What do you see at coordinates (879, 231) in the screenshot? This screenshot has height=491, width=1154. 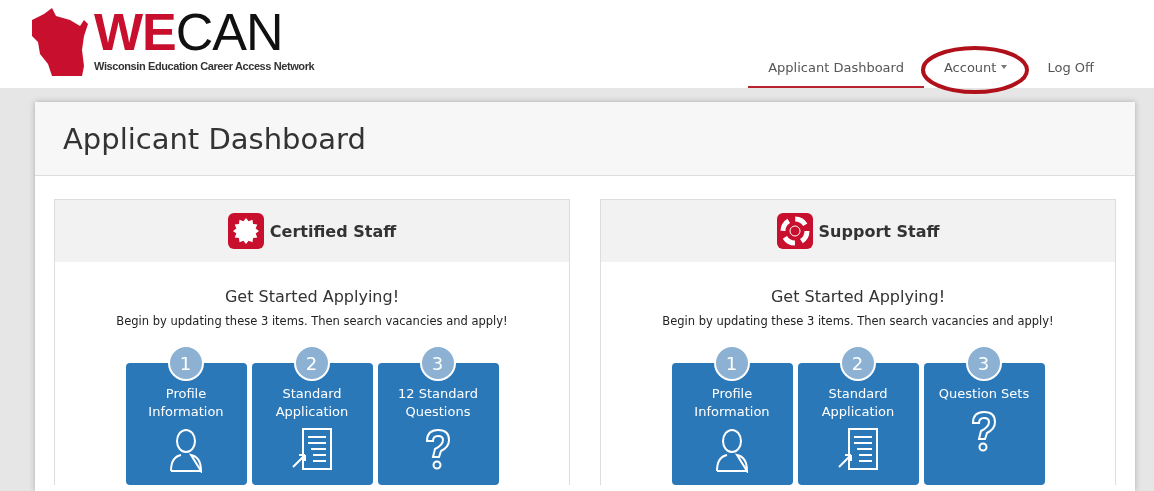 I see `card-title: Support Staff` at bounding box center [879, 231].